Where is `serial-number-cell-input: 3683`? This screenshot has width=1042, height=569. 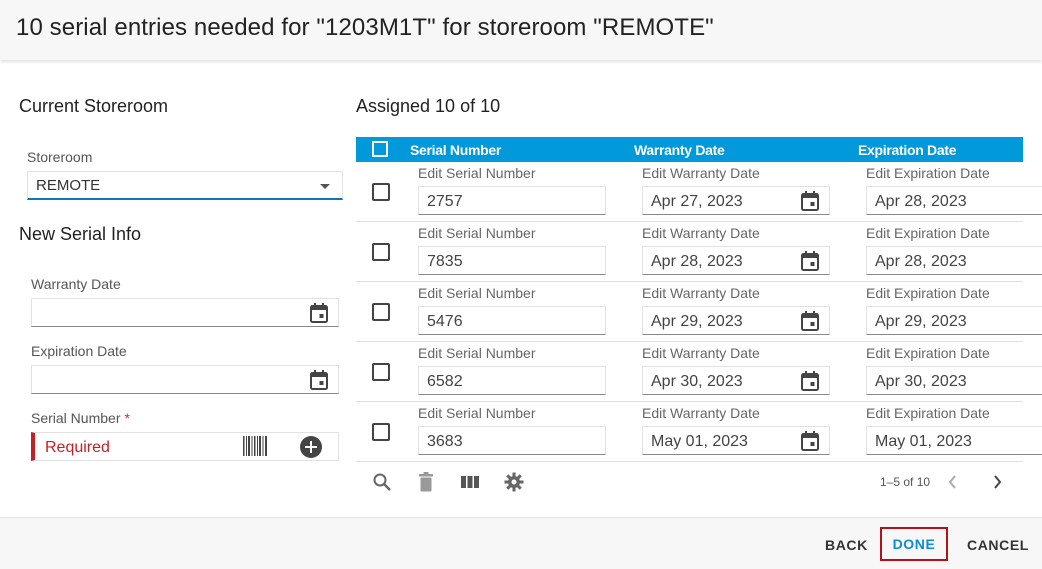
serial-number-cell-input: 3683 is located at coordinates (512, 440).